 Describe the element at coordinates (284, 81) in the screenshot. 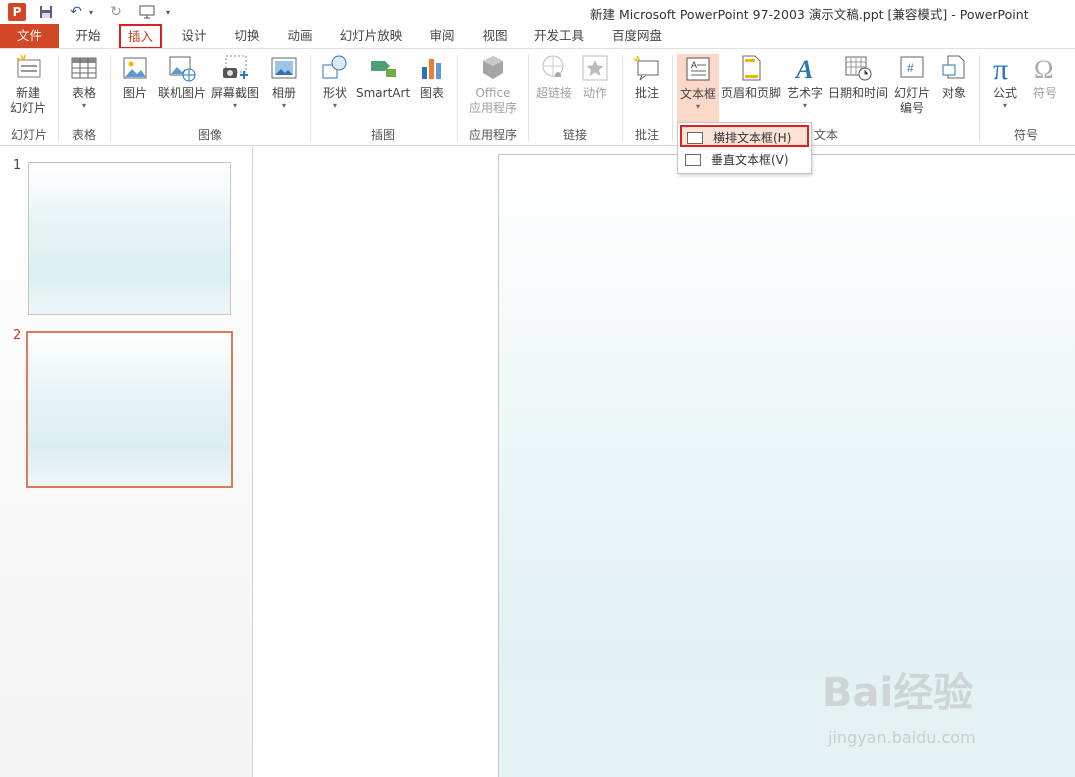

I see `photo-album-button: 相册 ▾` at that location.